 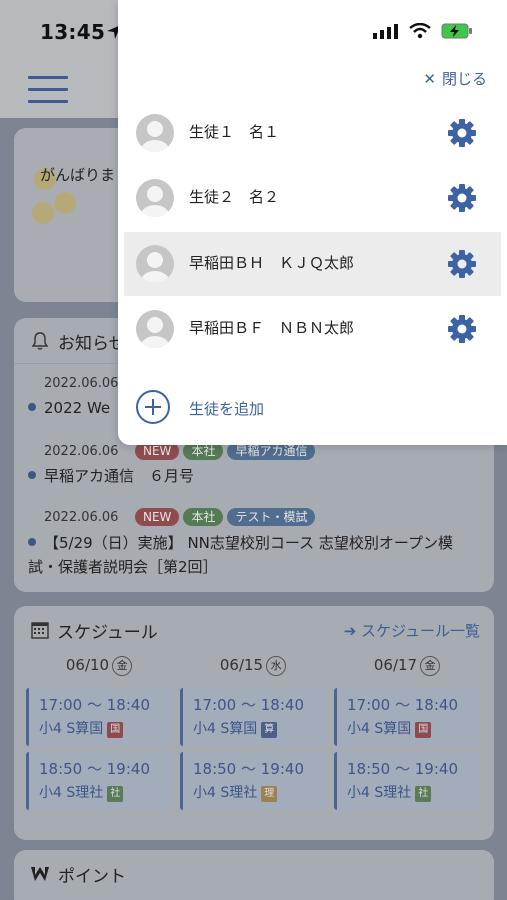 What do you see at coordinates (48, 91) in the screenshot?
I see `hamburger-menu-icon` at bounding box center [48, 91].